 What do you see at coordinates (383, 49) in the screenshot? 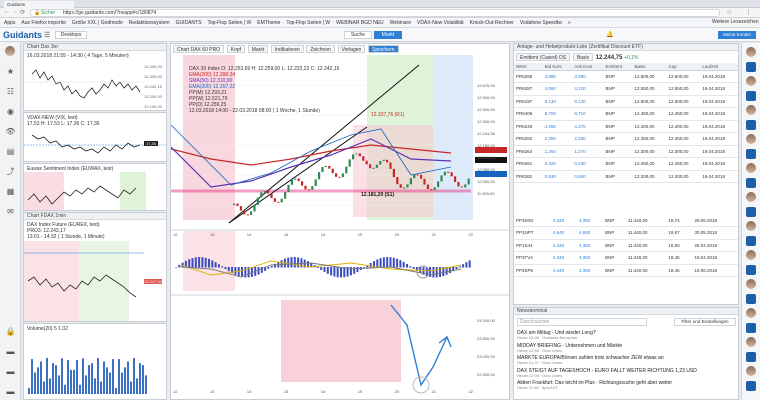
I see `tab-speichern: Speichern` at bounding box center [383, 49].